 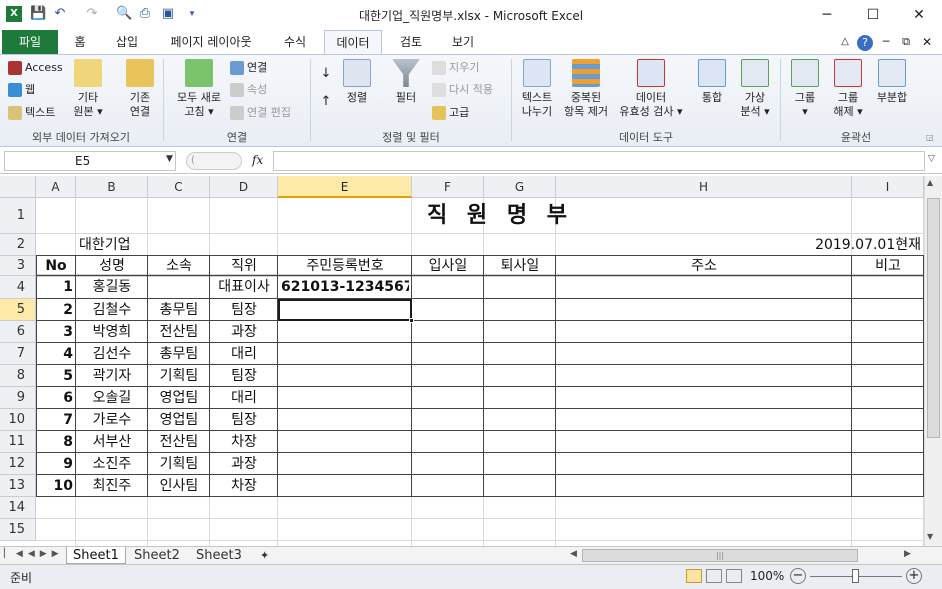 What do you see at coordinates (740, 245) in the screenshot?
I see `report-date: 2019.07.01현재` at bounding box center [740, 245].